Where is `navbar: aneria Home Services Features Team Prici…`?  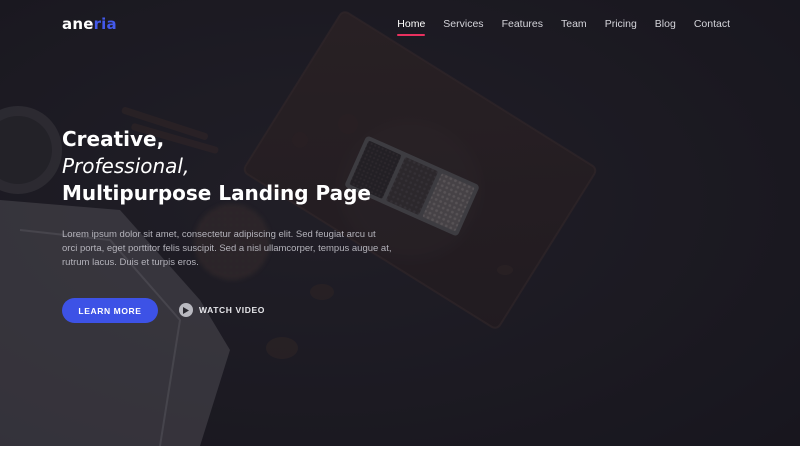
navbar: aneria Home Services Features Team Prici… is located at coordinates (400, 25).